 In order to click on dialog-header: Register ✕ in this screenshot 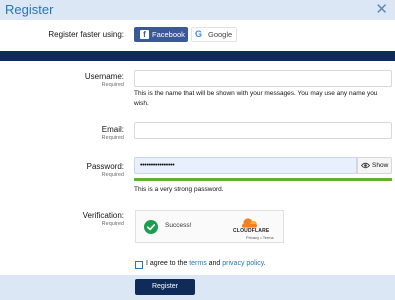, I will do `click(197, 10)`.